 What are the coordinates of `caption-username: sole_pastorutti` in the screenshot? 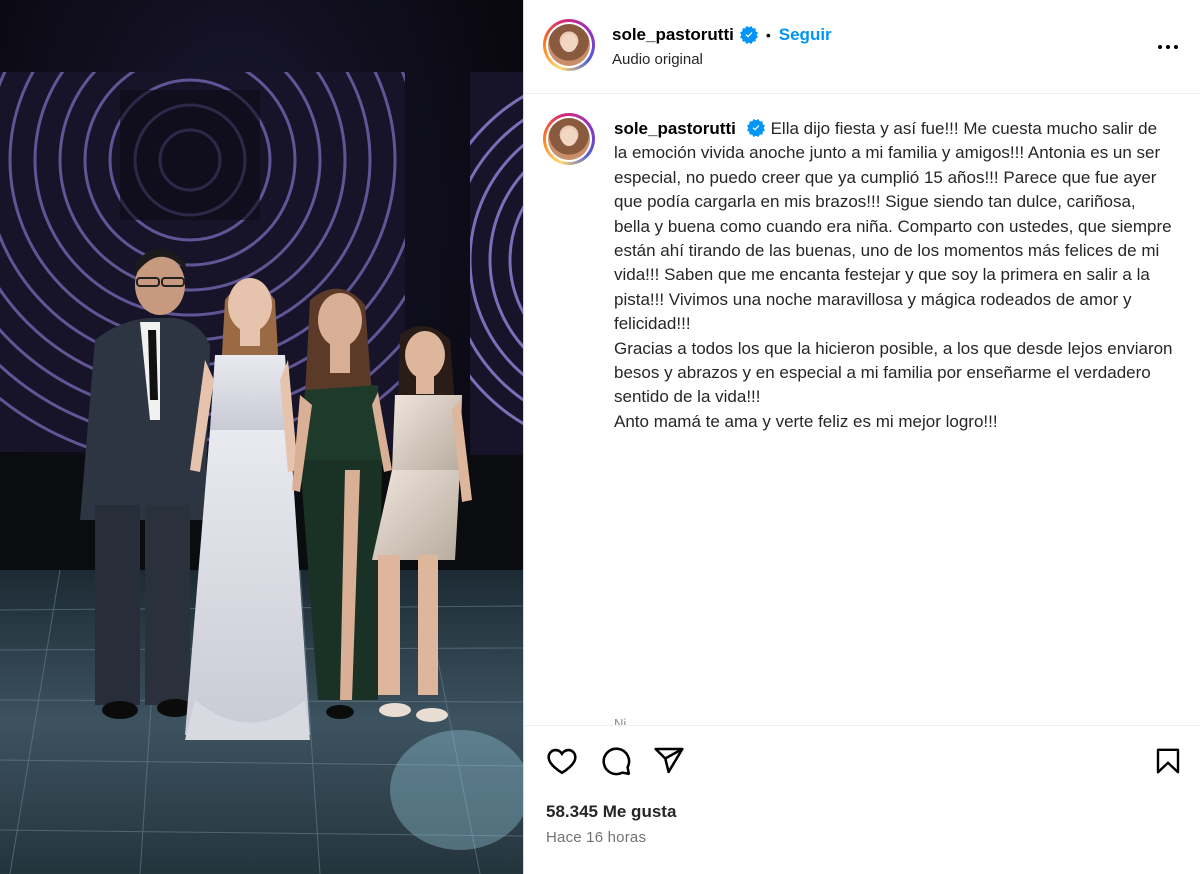 It's located at (675, 128).